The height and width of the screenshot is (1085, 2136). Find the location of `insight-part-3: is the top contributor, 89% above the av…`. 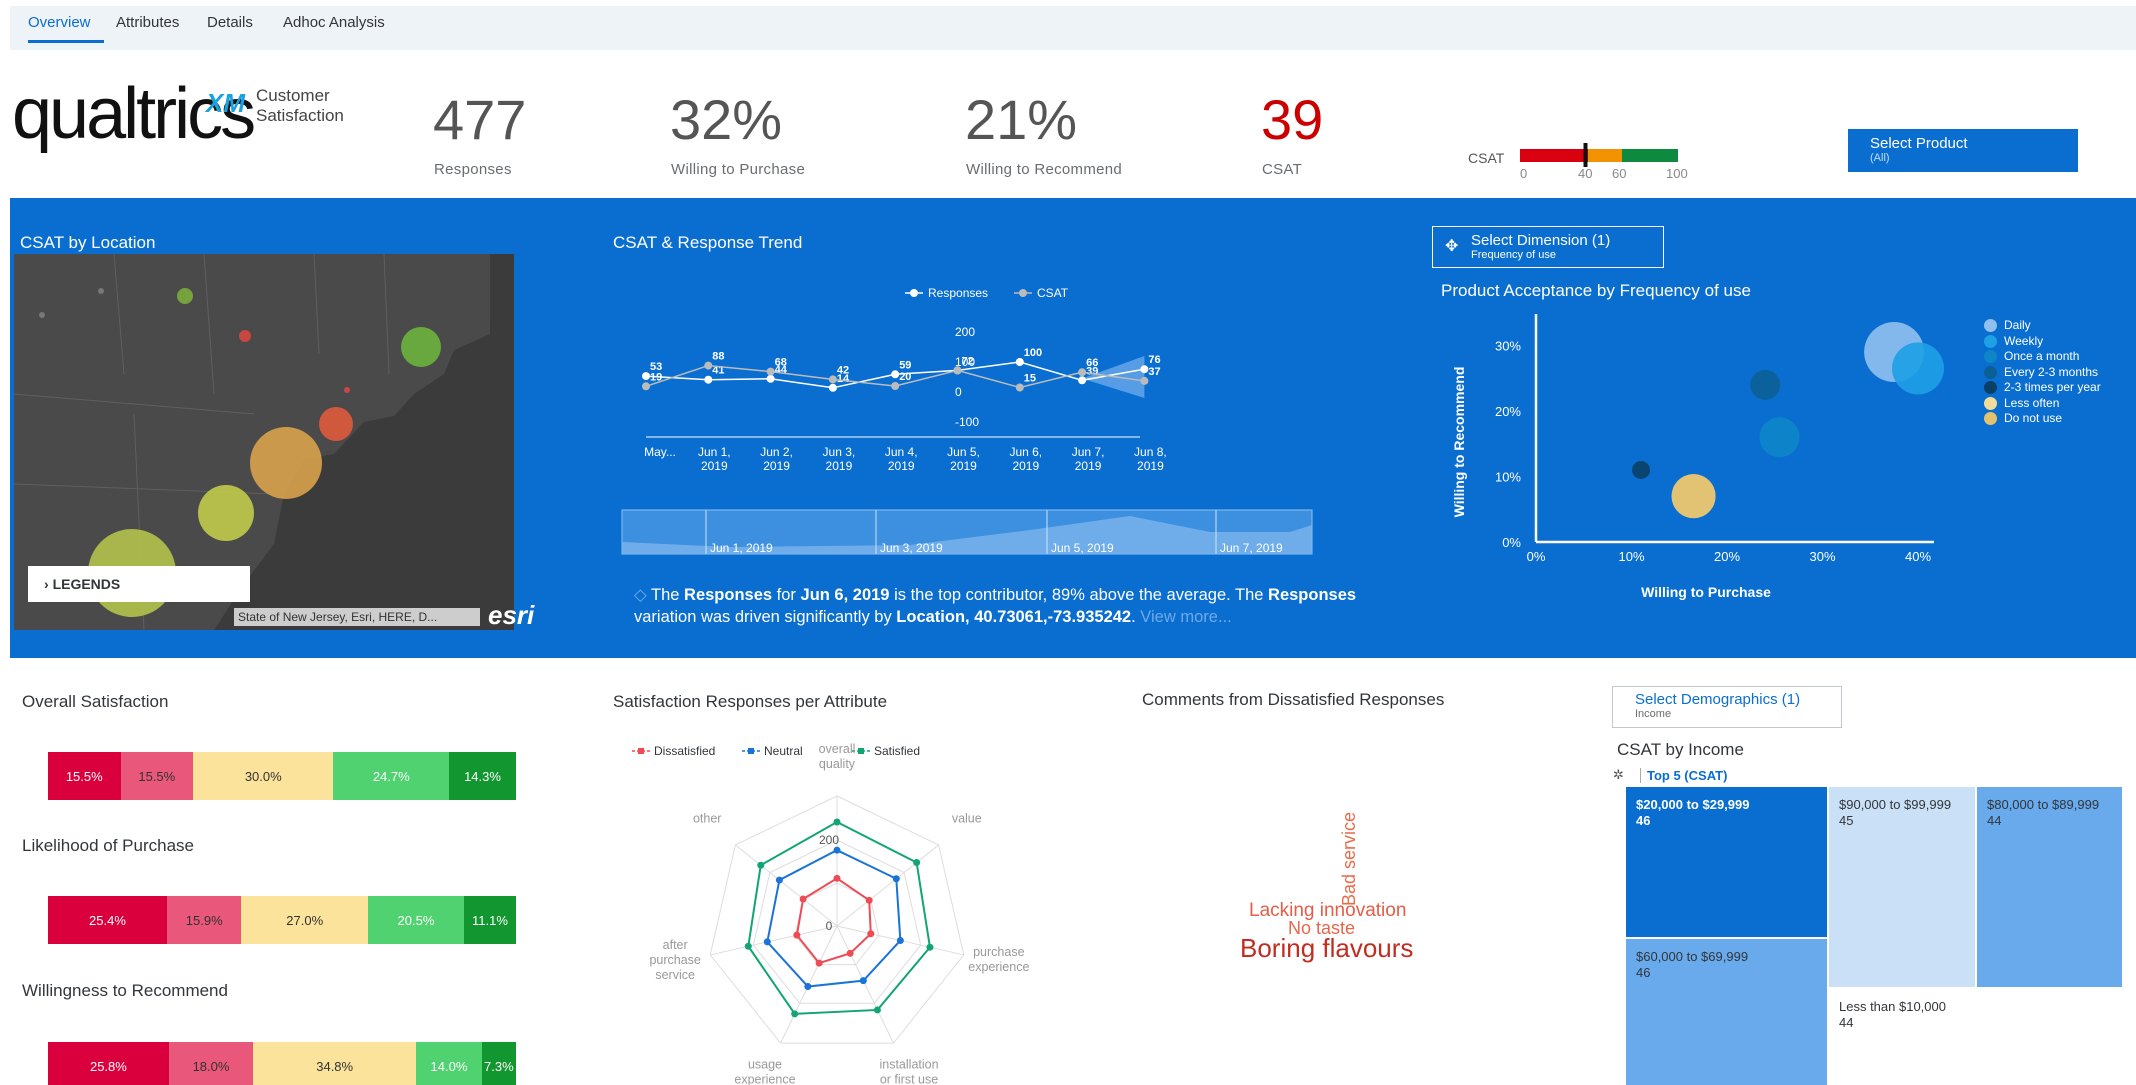

insight-part-3: is the top contributor, 89% above the av… is located at coordinates (1079, 595).